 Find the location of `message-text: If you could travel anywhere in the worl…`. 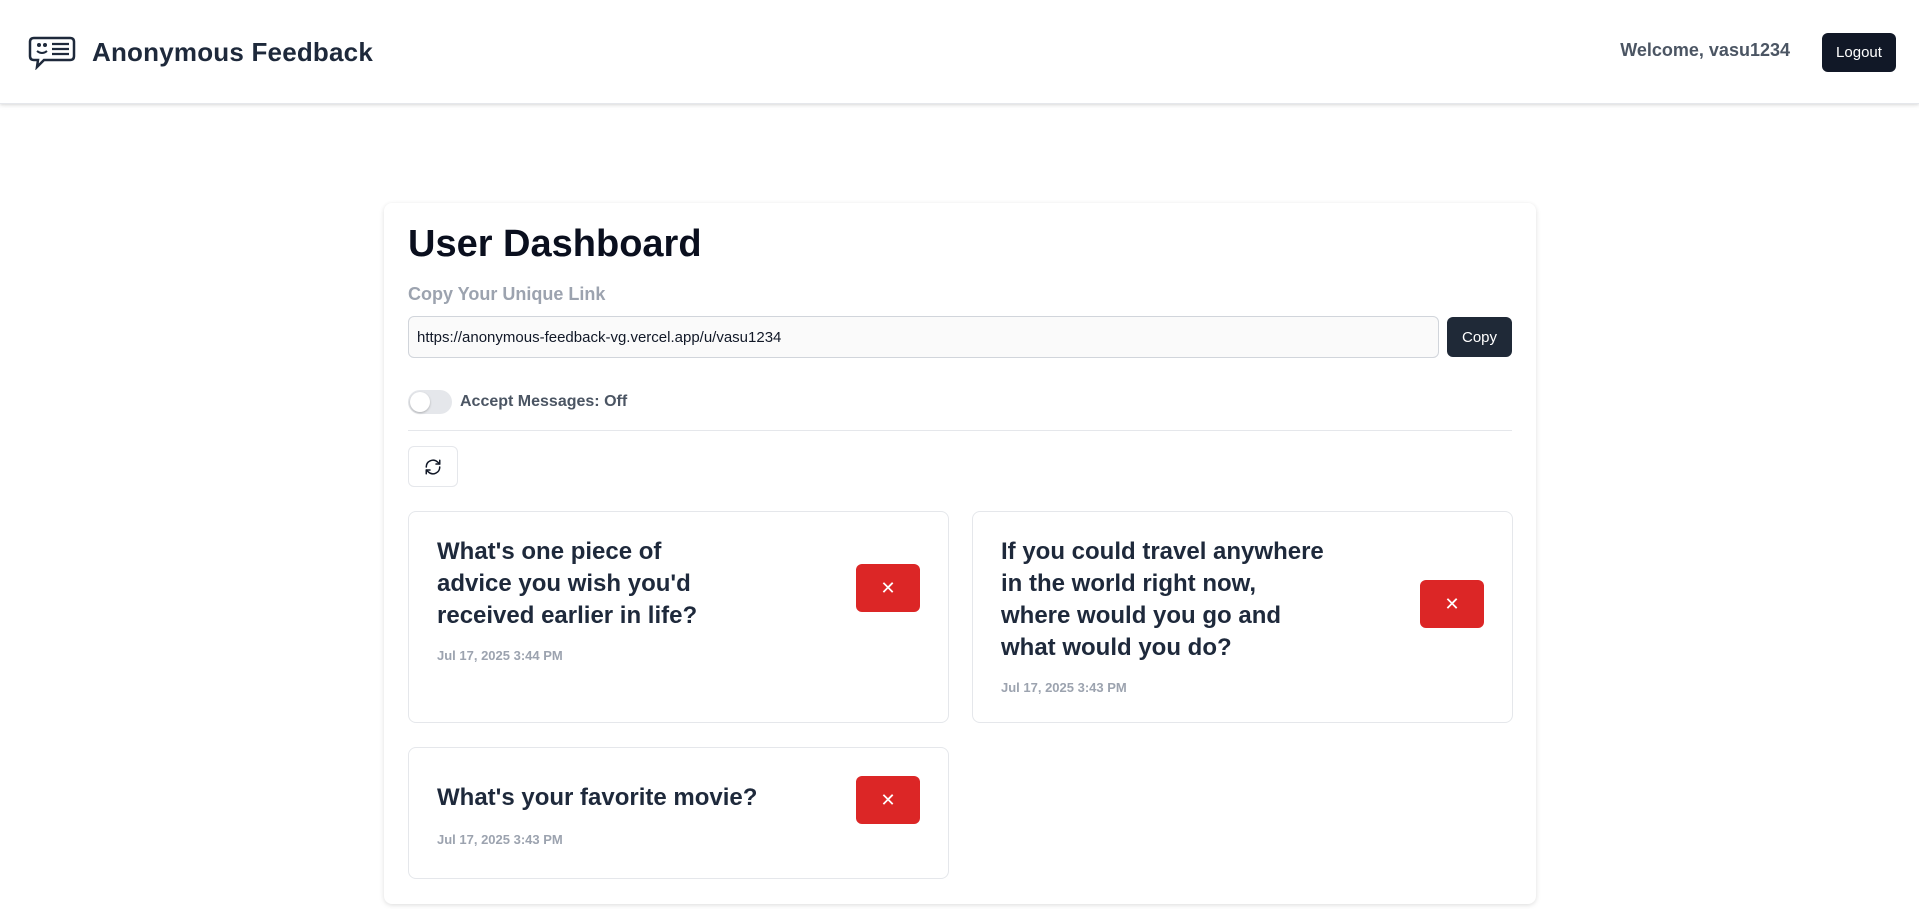

message-text: If you could travel anywhere in the worl… is located at coordinates (1162, 599).